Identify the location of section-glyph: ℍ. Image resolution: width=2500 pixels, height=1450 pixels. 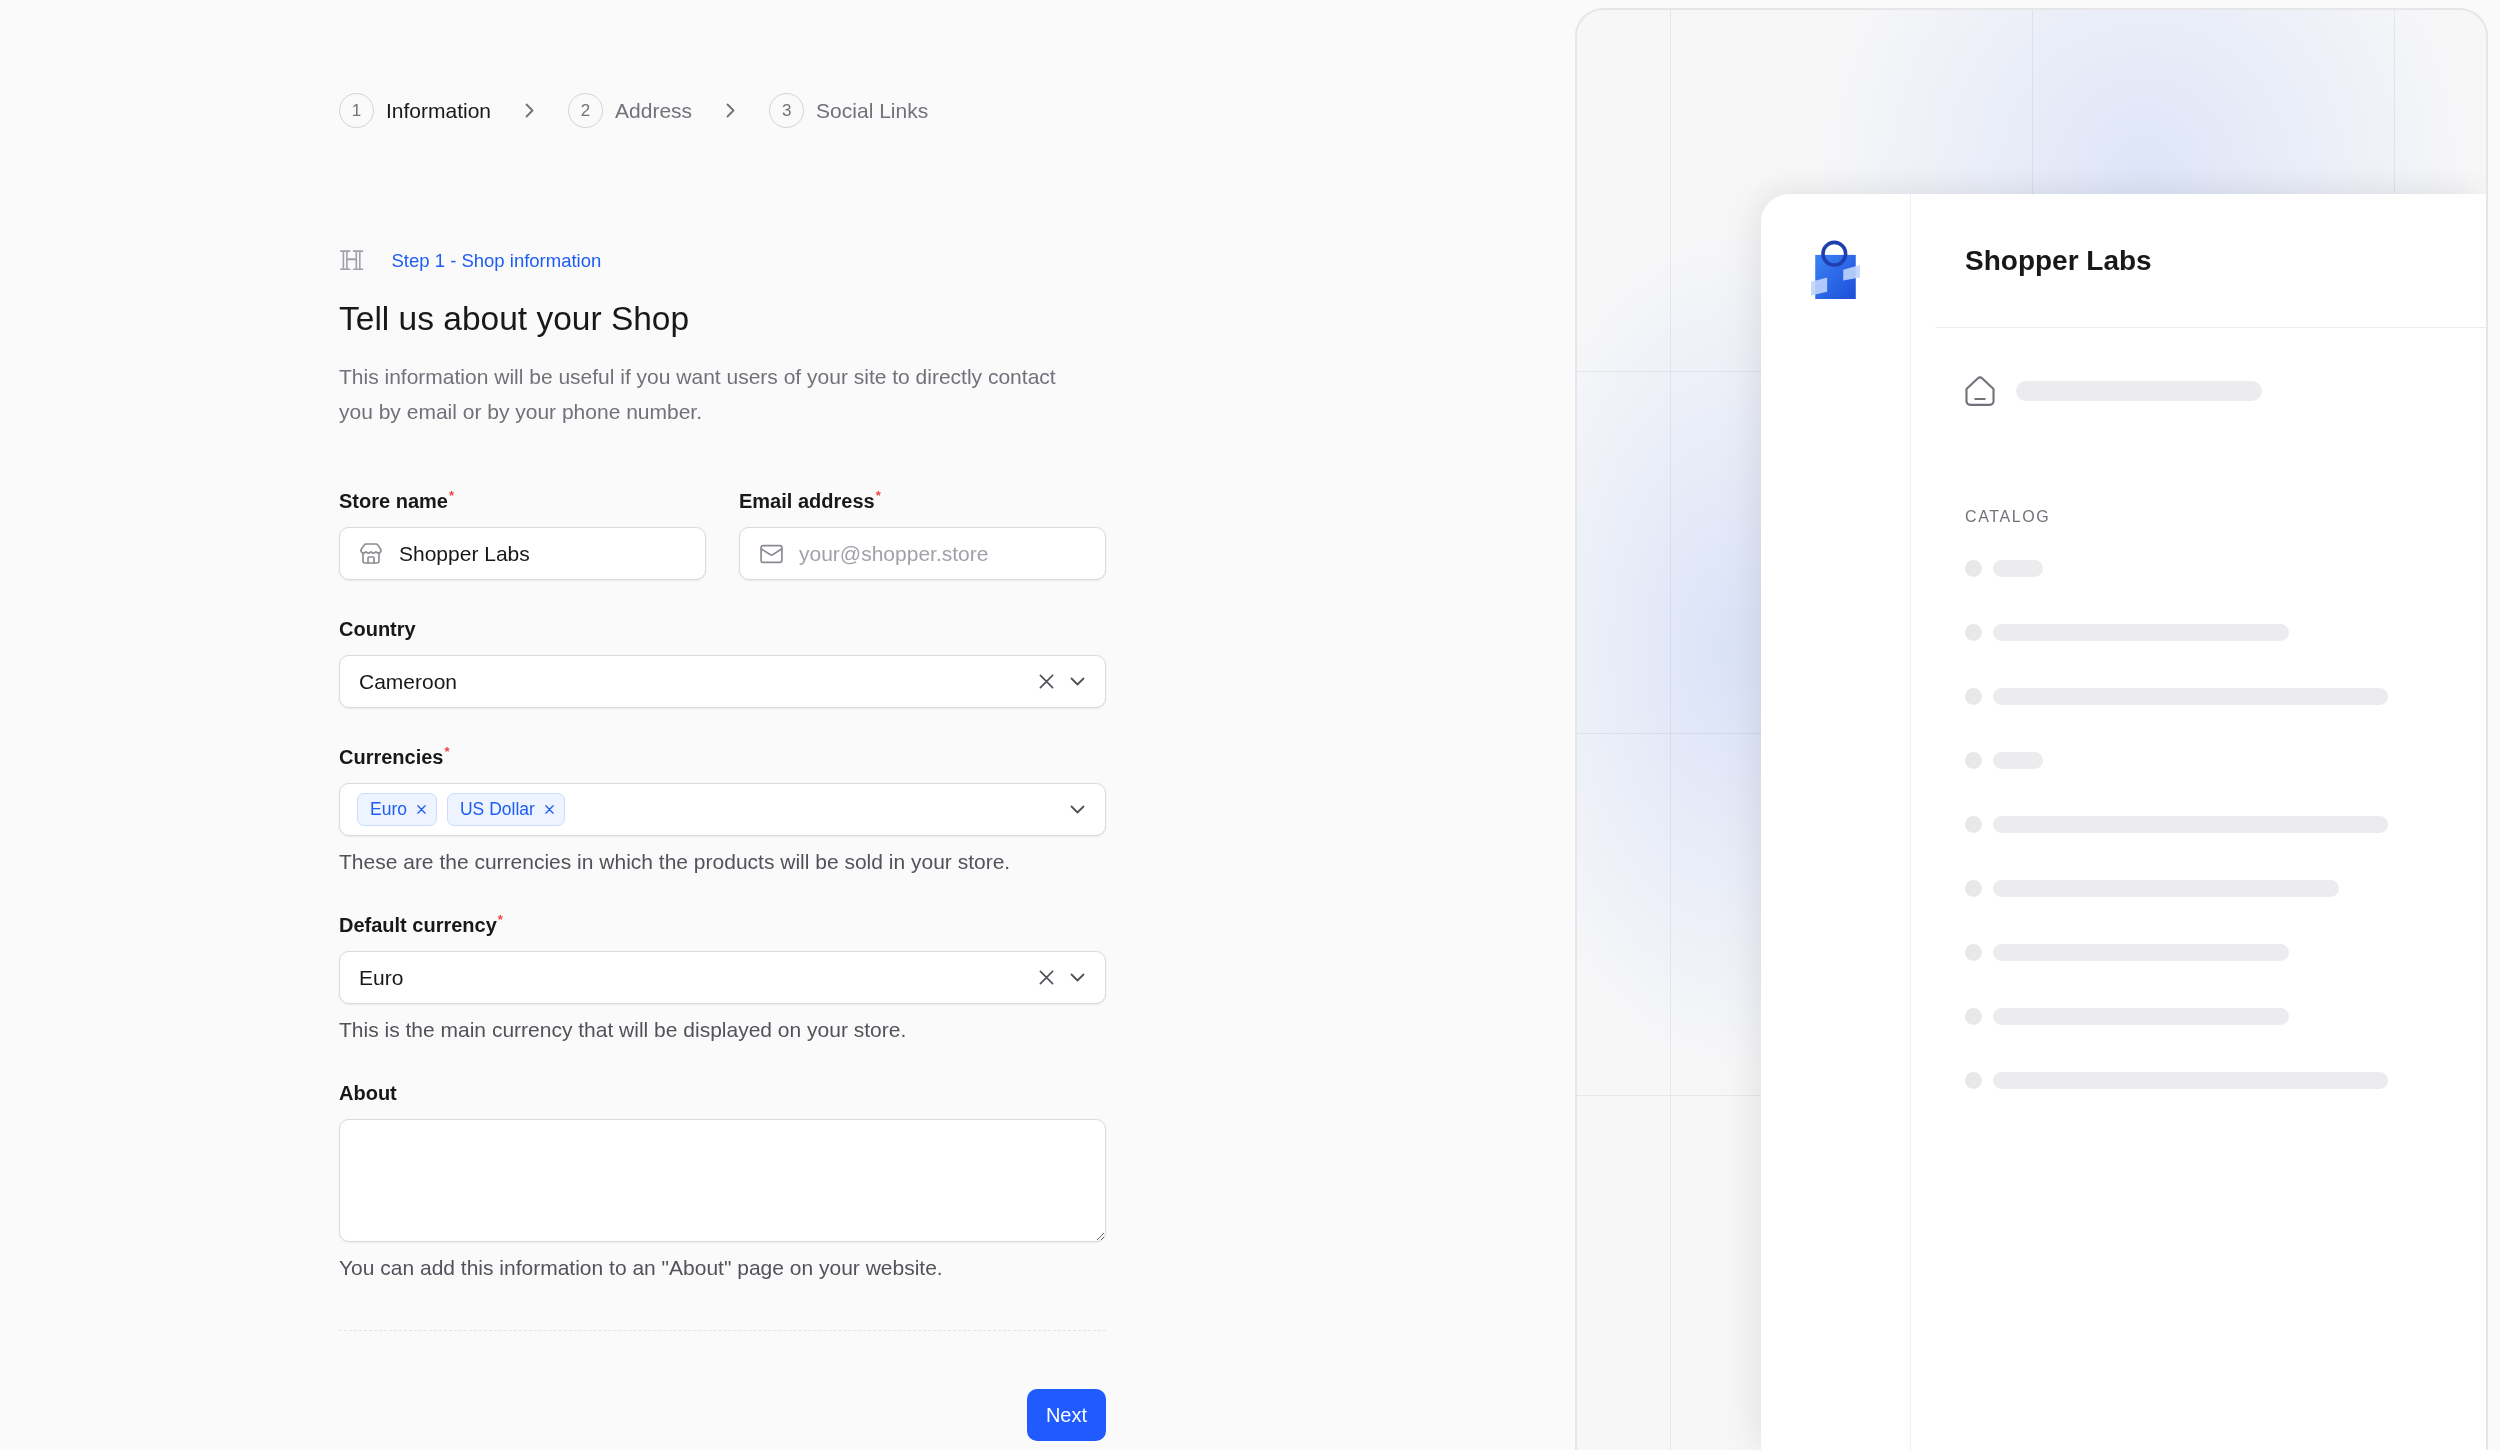
(352, 260).